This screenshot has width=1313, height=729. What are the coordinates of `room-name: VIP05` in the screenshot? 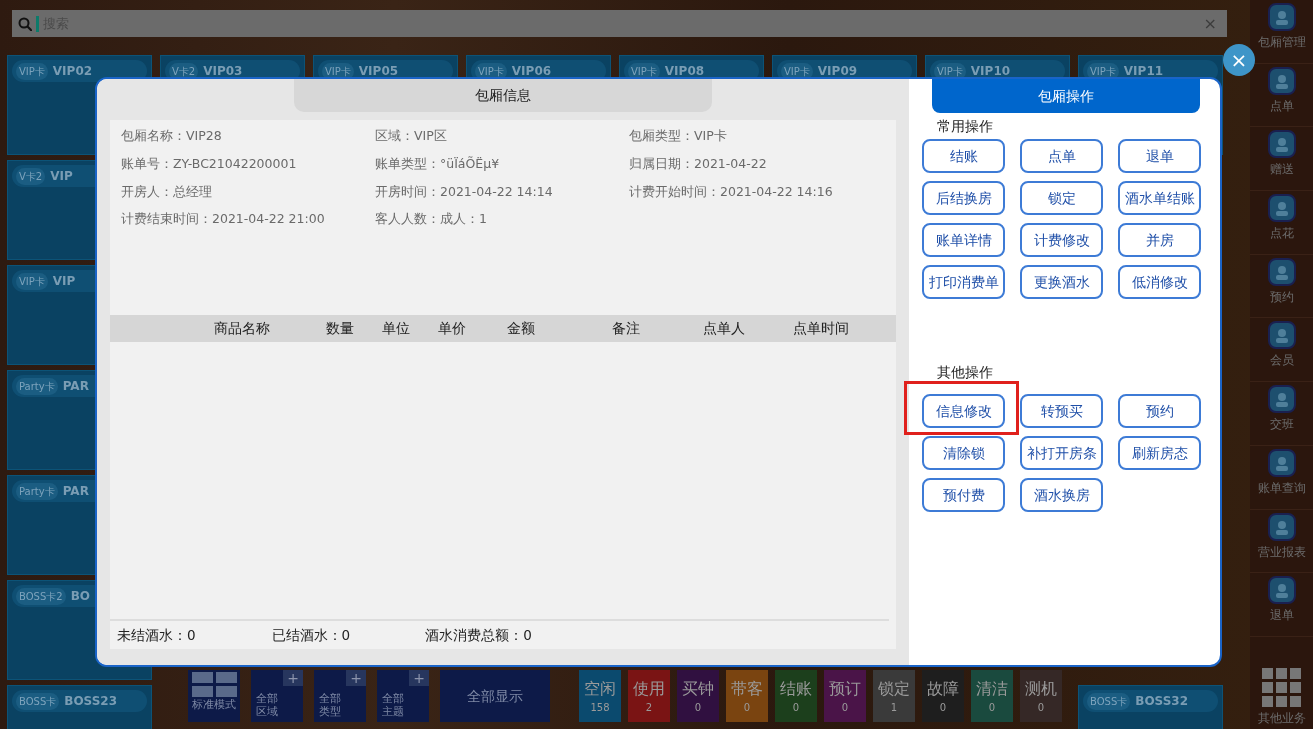 It's located at (378, 71).